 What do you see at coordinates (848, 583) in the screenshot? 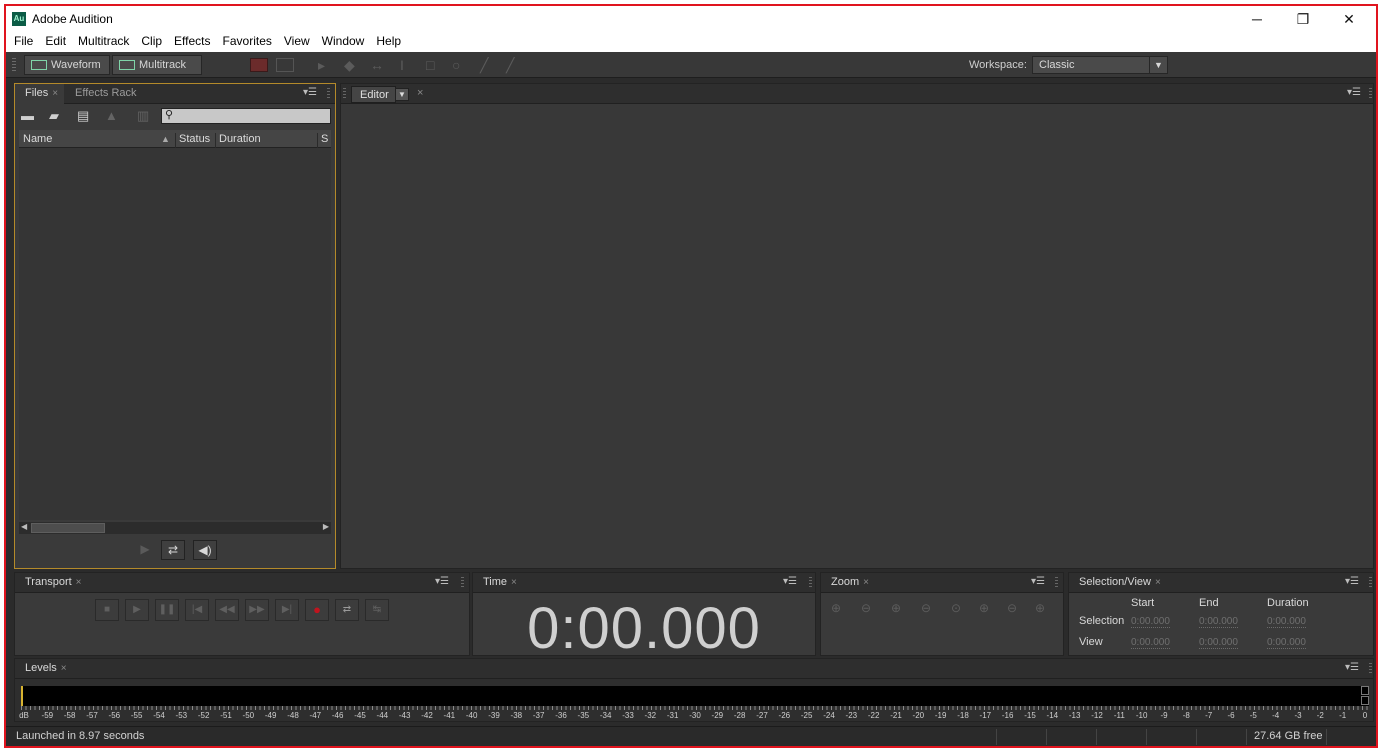
I see `tab-zoom: Zoom ×` at bounding box center [848, 583].